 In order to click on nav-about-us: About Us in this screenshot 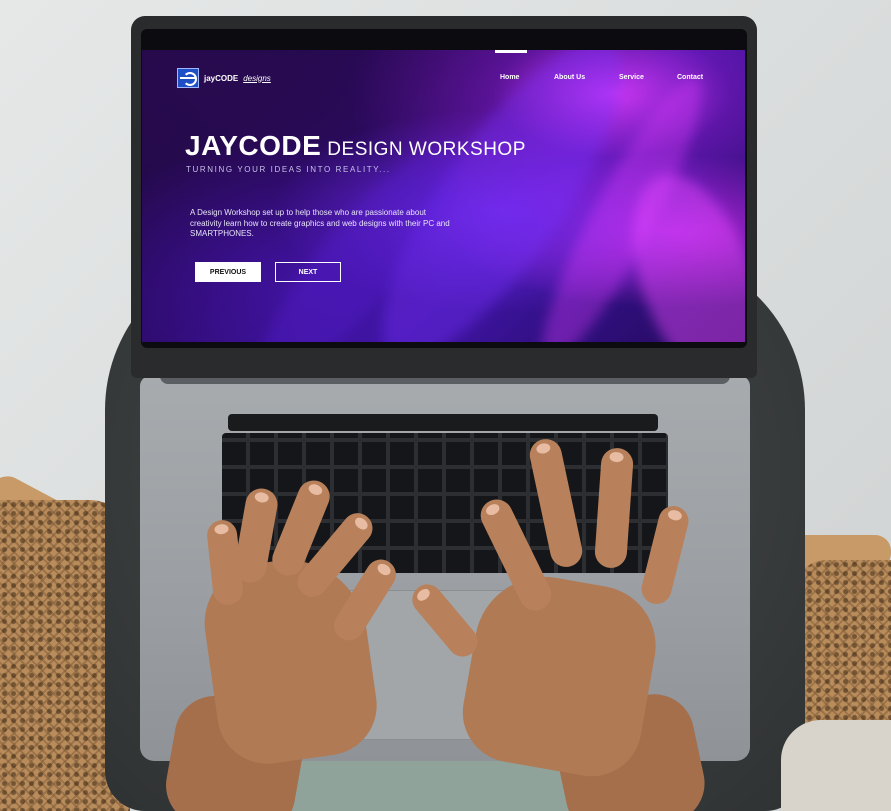, I will do `click(569, 77)`.